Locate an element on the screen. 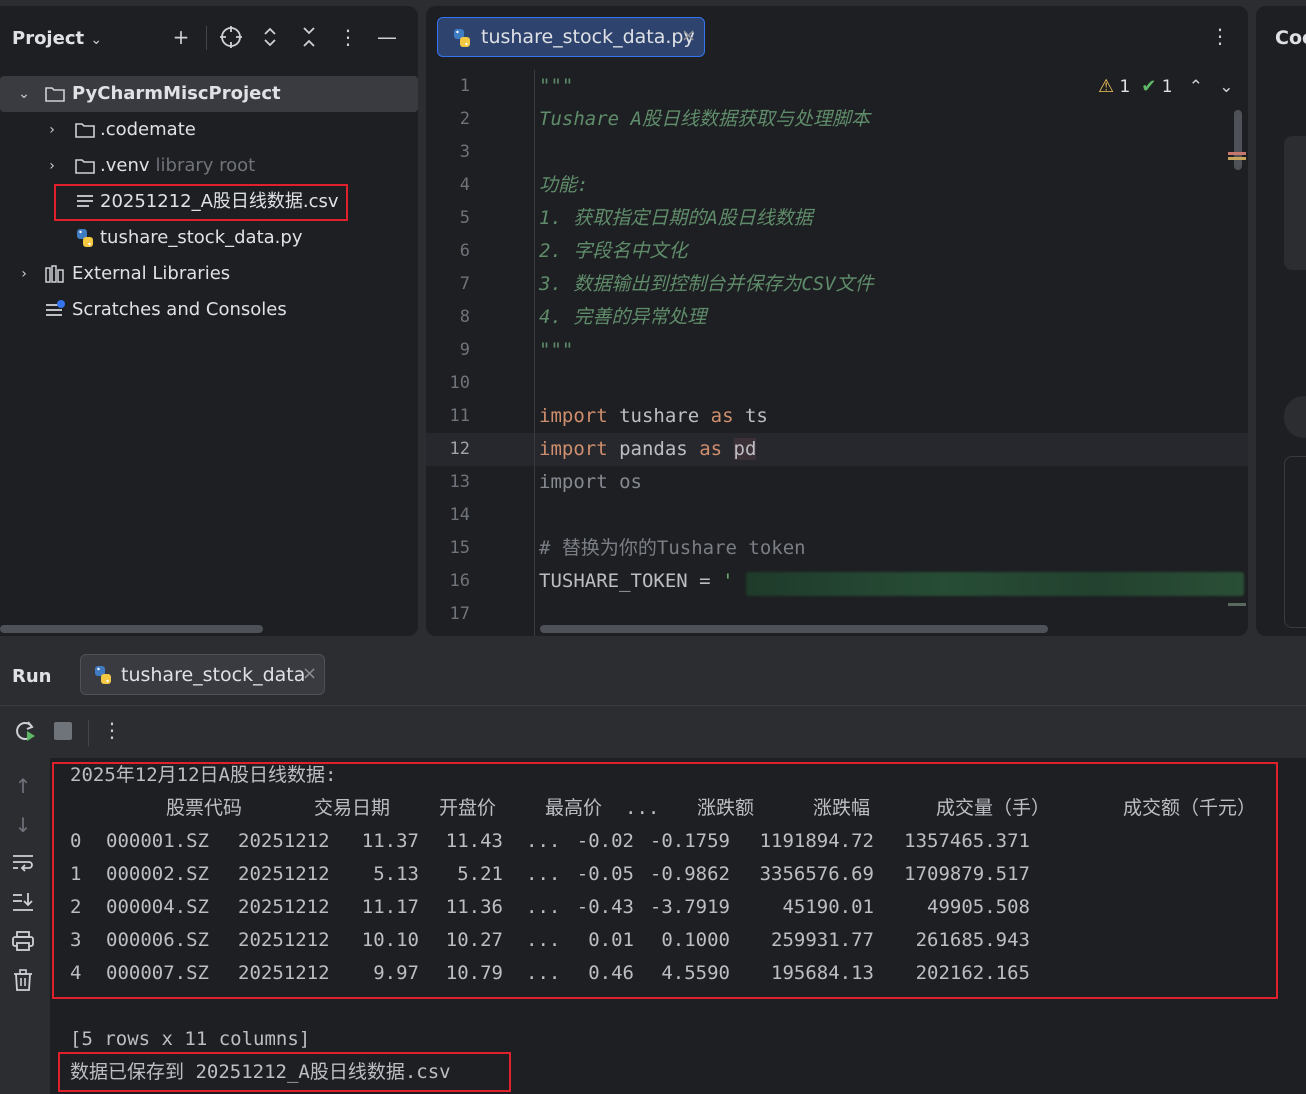 This screenshot has width=1306, height=1094. editor-more-icon: ⋮ is located at coordinates (1220, 36).